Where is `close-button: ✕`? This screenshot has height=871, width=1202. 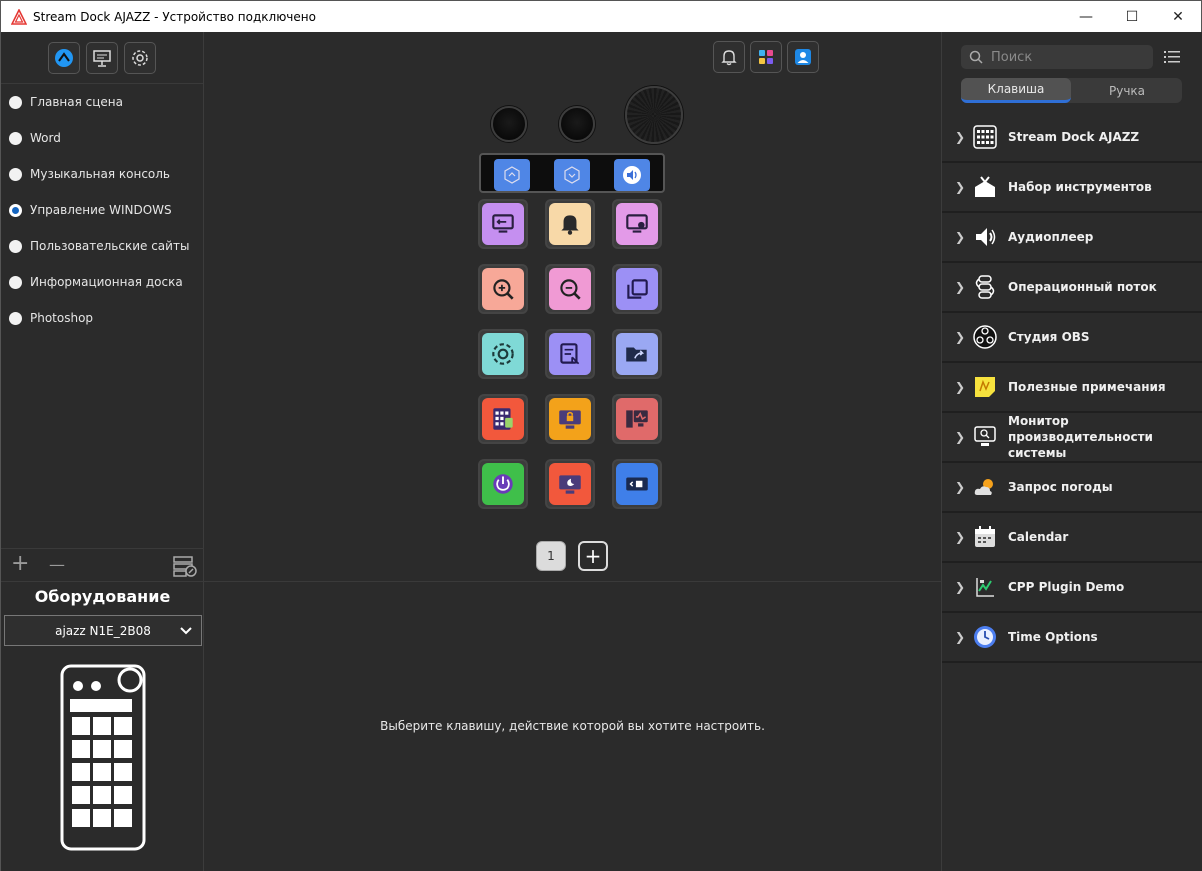
close-button: ✕ is located at coordinates (1178, 16).